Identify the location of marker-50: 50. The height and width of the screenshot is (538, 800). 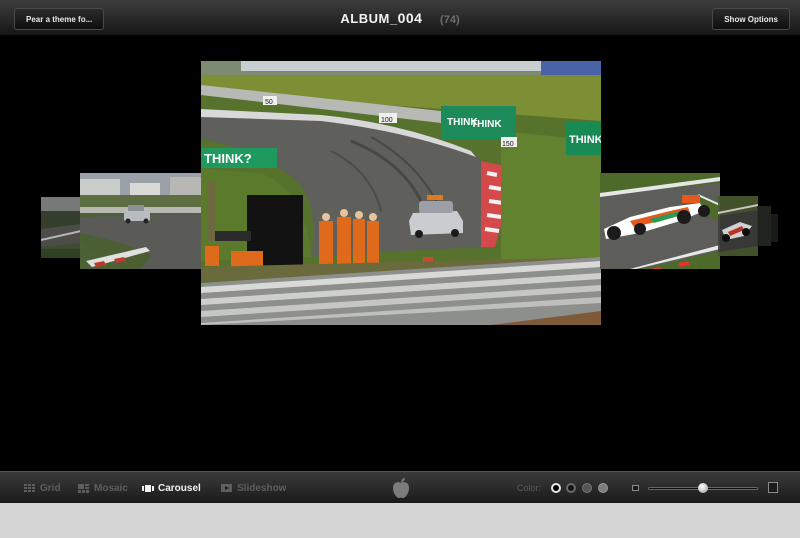
(269, 102).